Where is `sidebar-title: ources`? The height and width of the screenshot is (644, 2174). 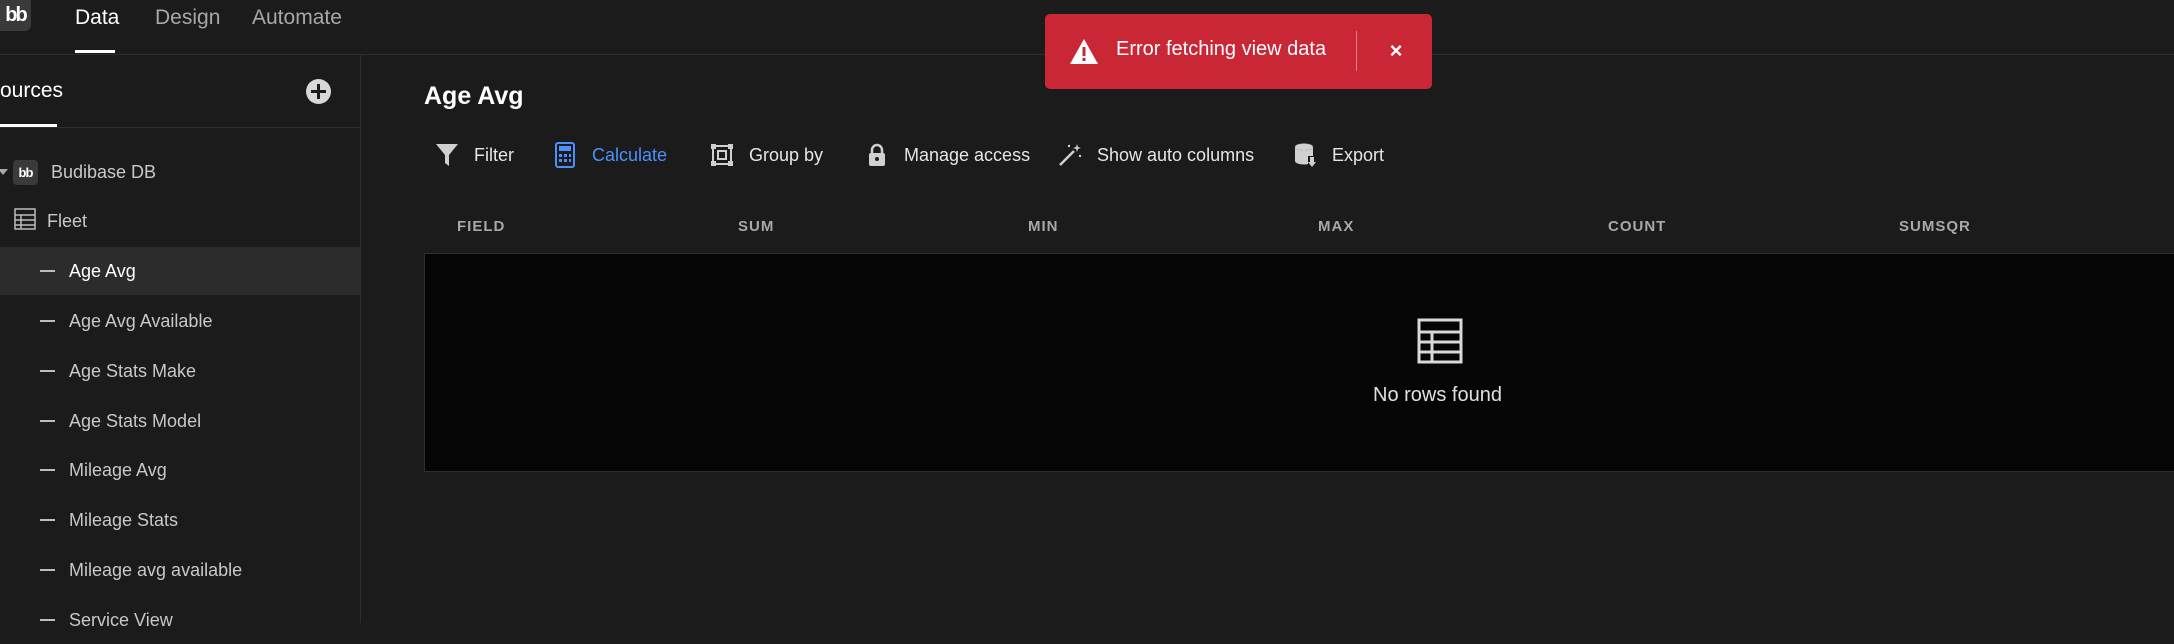 sidebar-title: ources is located at coordinates (31, 91).